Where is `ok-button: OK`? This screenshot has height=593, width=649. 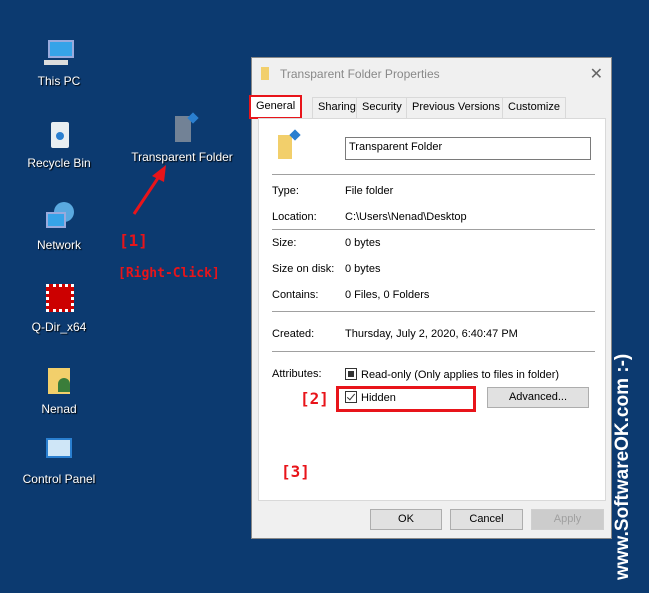
ok-button: OK is located at coordinates (406, 519).